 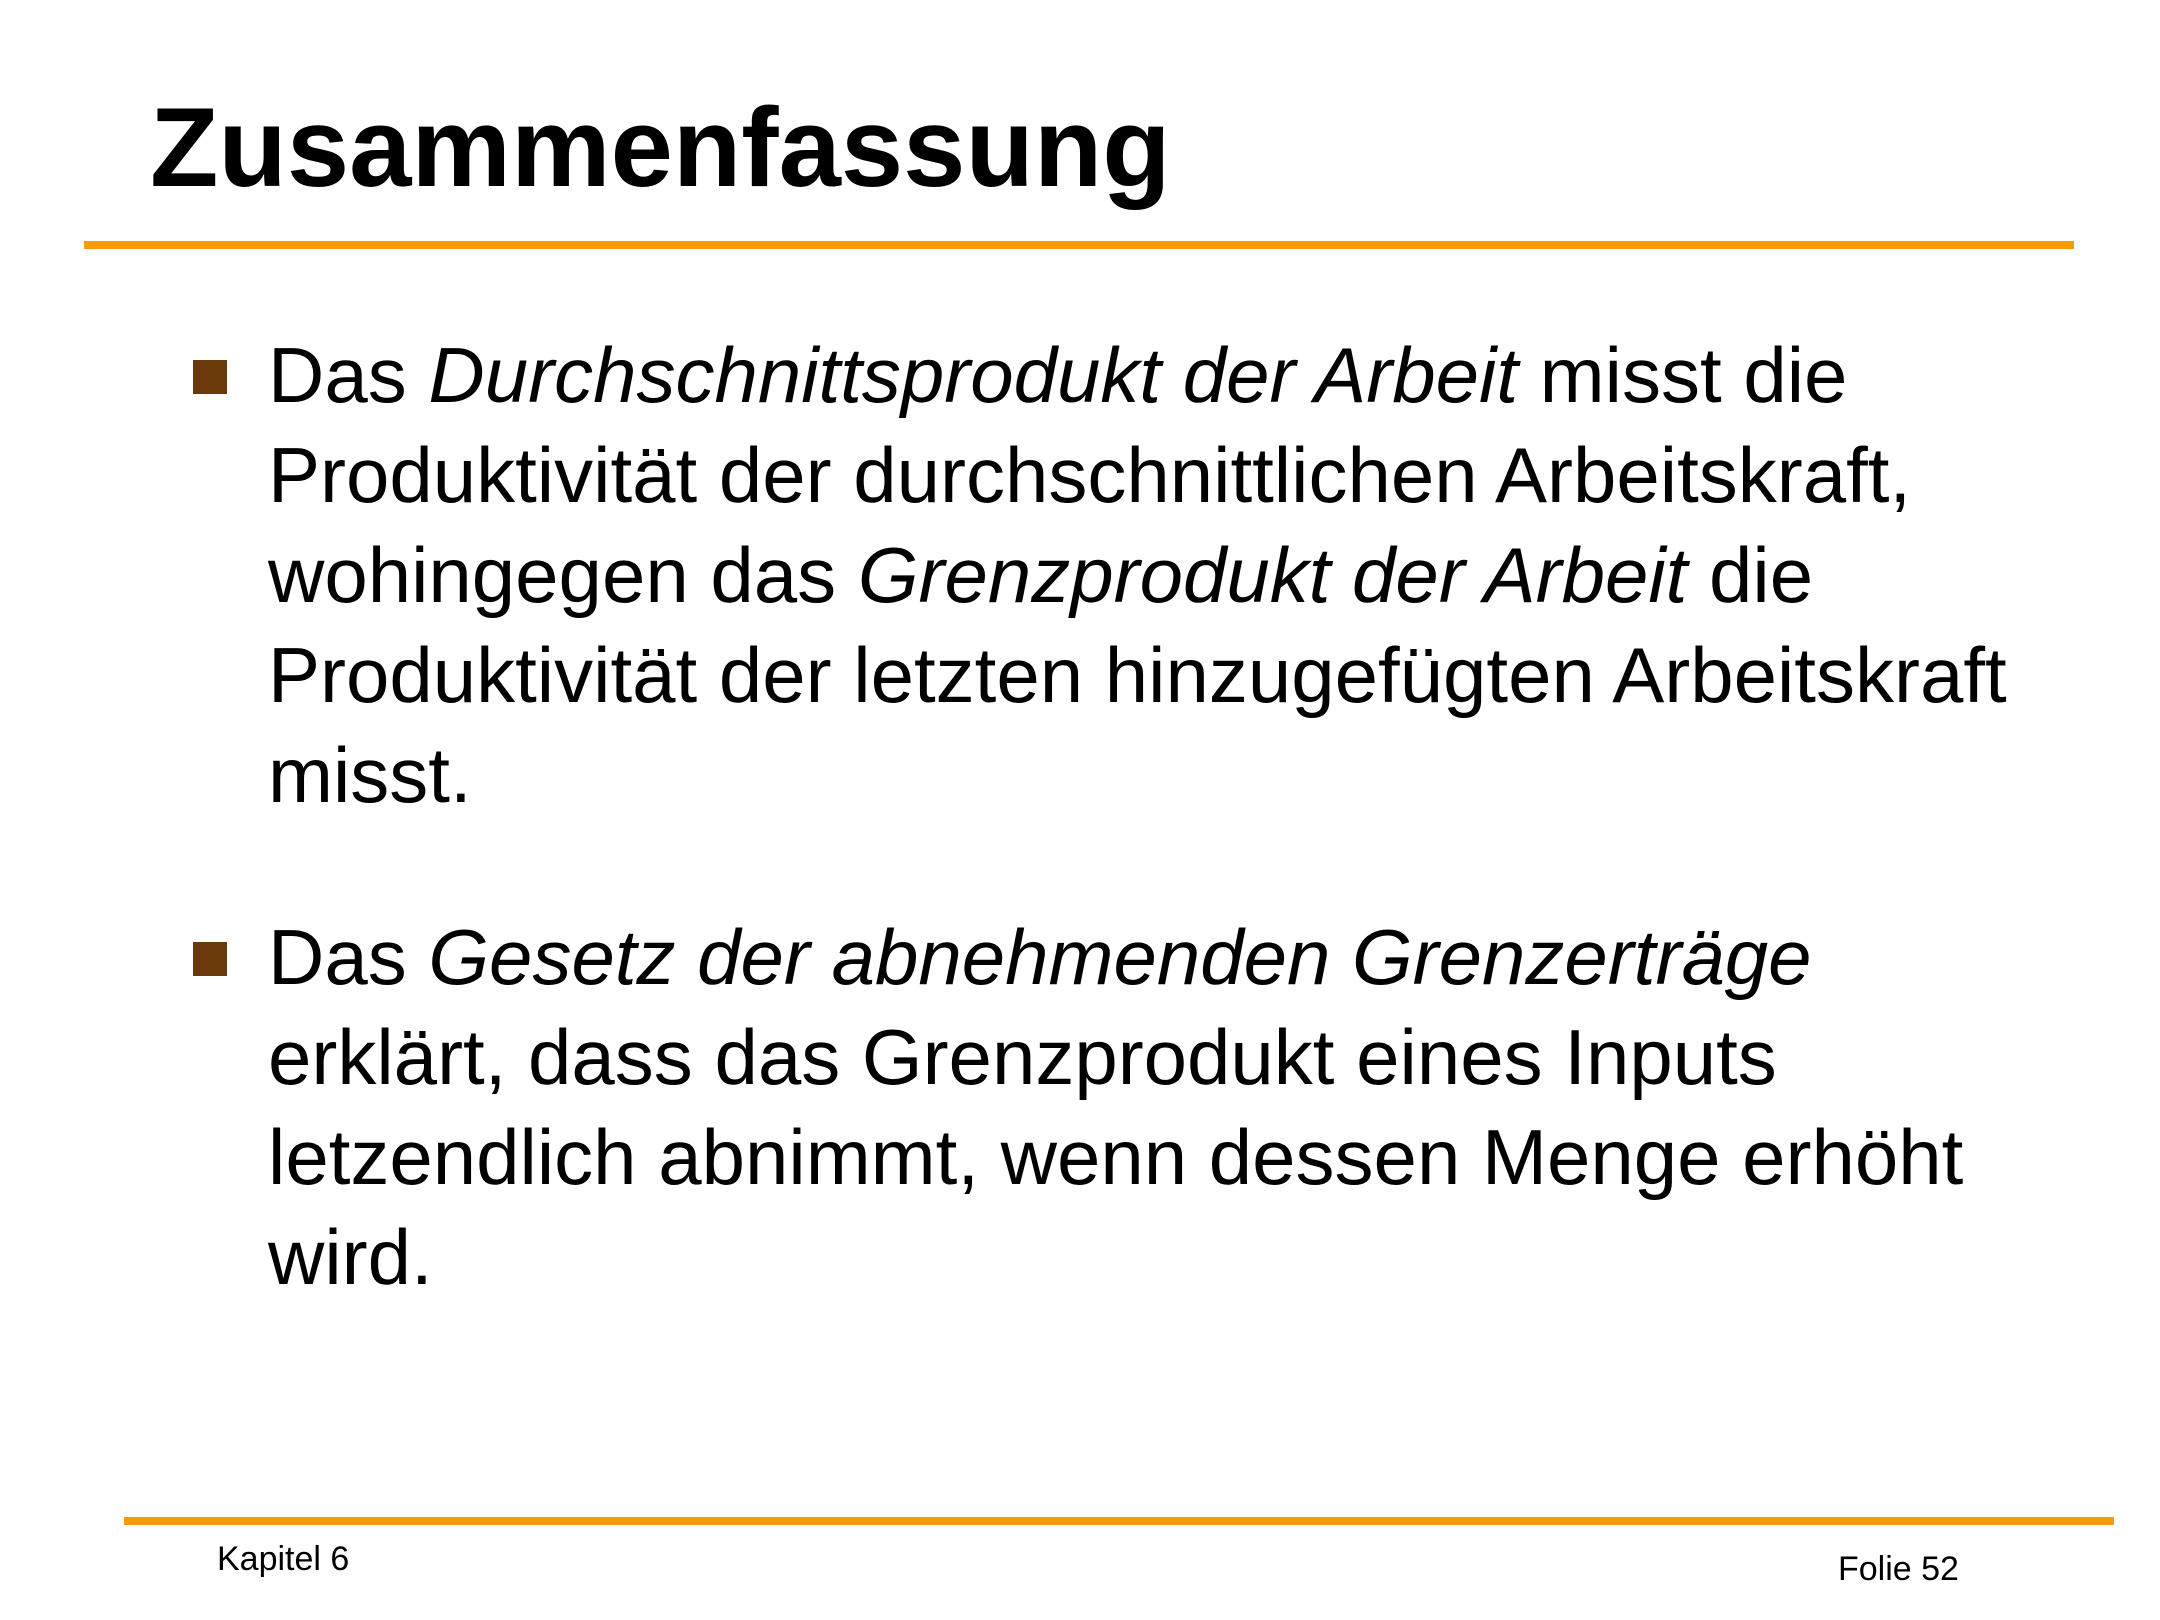 What do you see at coordinates (1079, 245) in the screenshot?
I see `title-divider` at bounding box center [1079, 245].